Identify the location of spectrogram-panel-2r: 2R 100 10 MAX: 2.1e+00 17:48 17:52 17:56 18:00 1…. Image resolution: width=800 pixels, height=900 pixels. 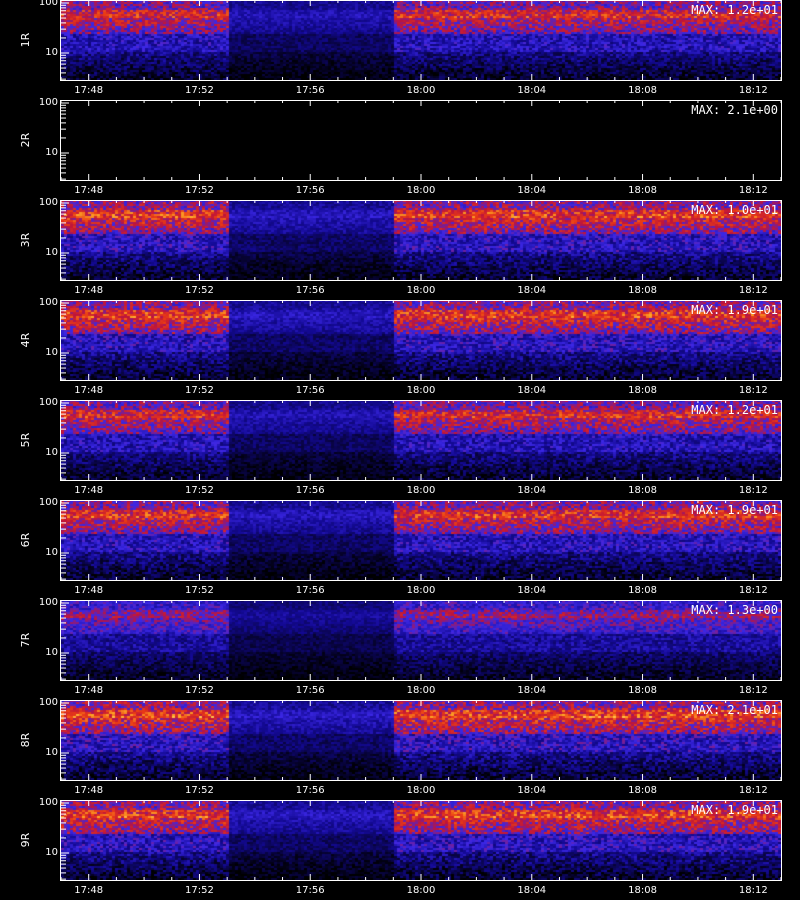
(400, 149).